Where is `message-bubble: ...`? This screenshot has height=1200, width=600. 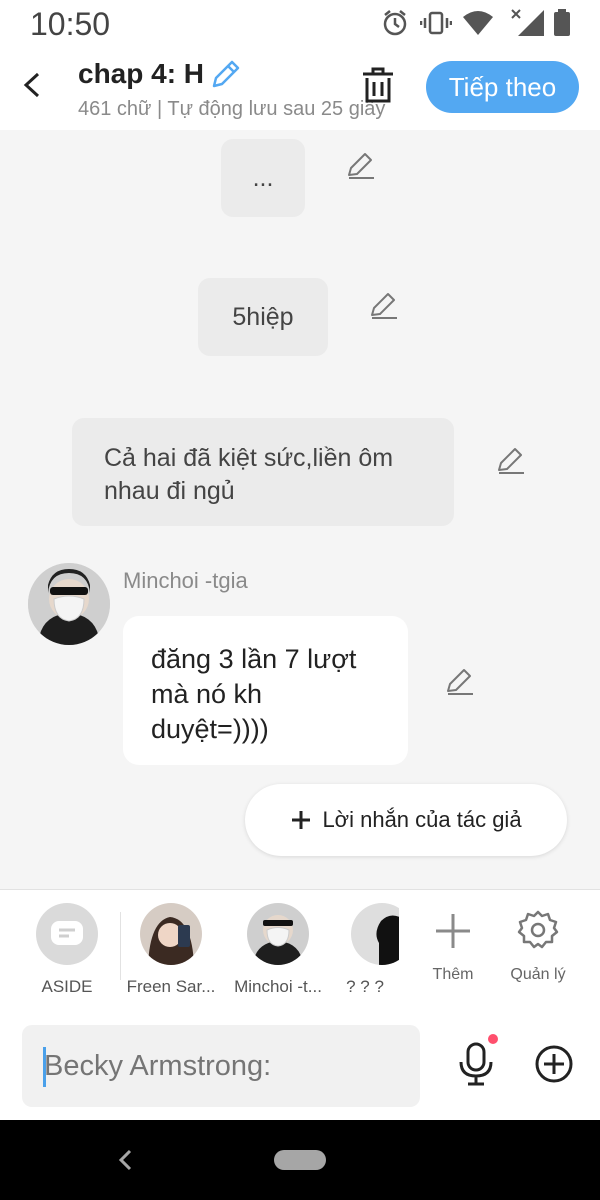
message-bubble: ... is located at coordinates (263, 178).